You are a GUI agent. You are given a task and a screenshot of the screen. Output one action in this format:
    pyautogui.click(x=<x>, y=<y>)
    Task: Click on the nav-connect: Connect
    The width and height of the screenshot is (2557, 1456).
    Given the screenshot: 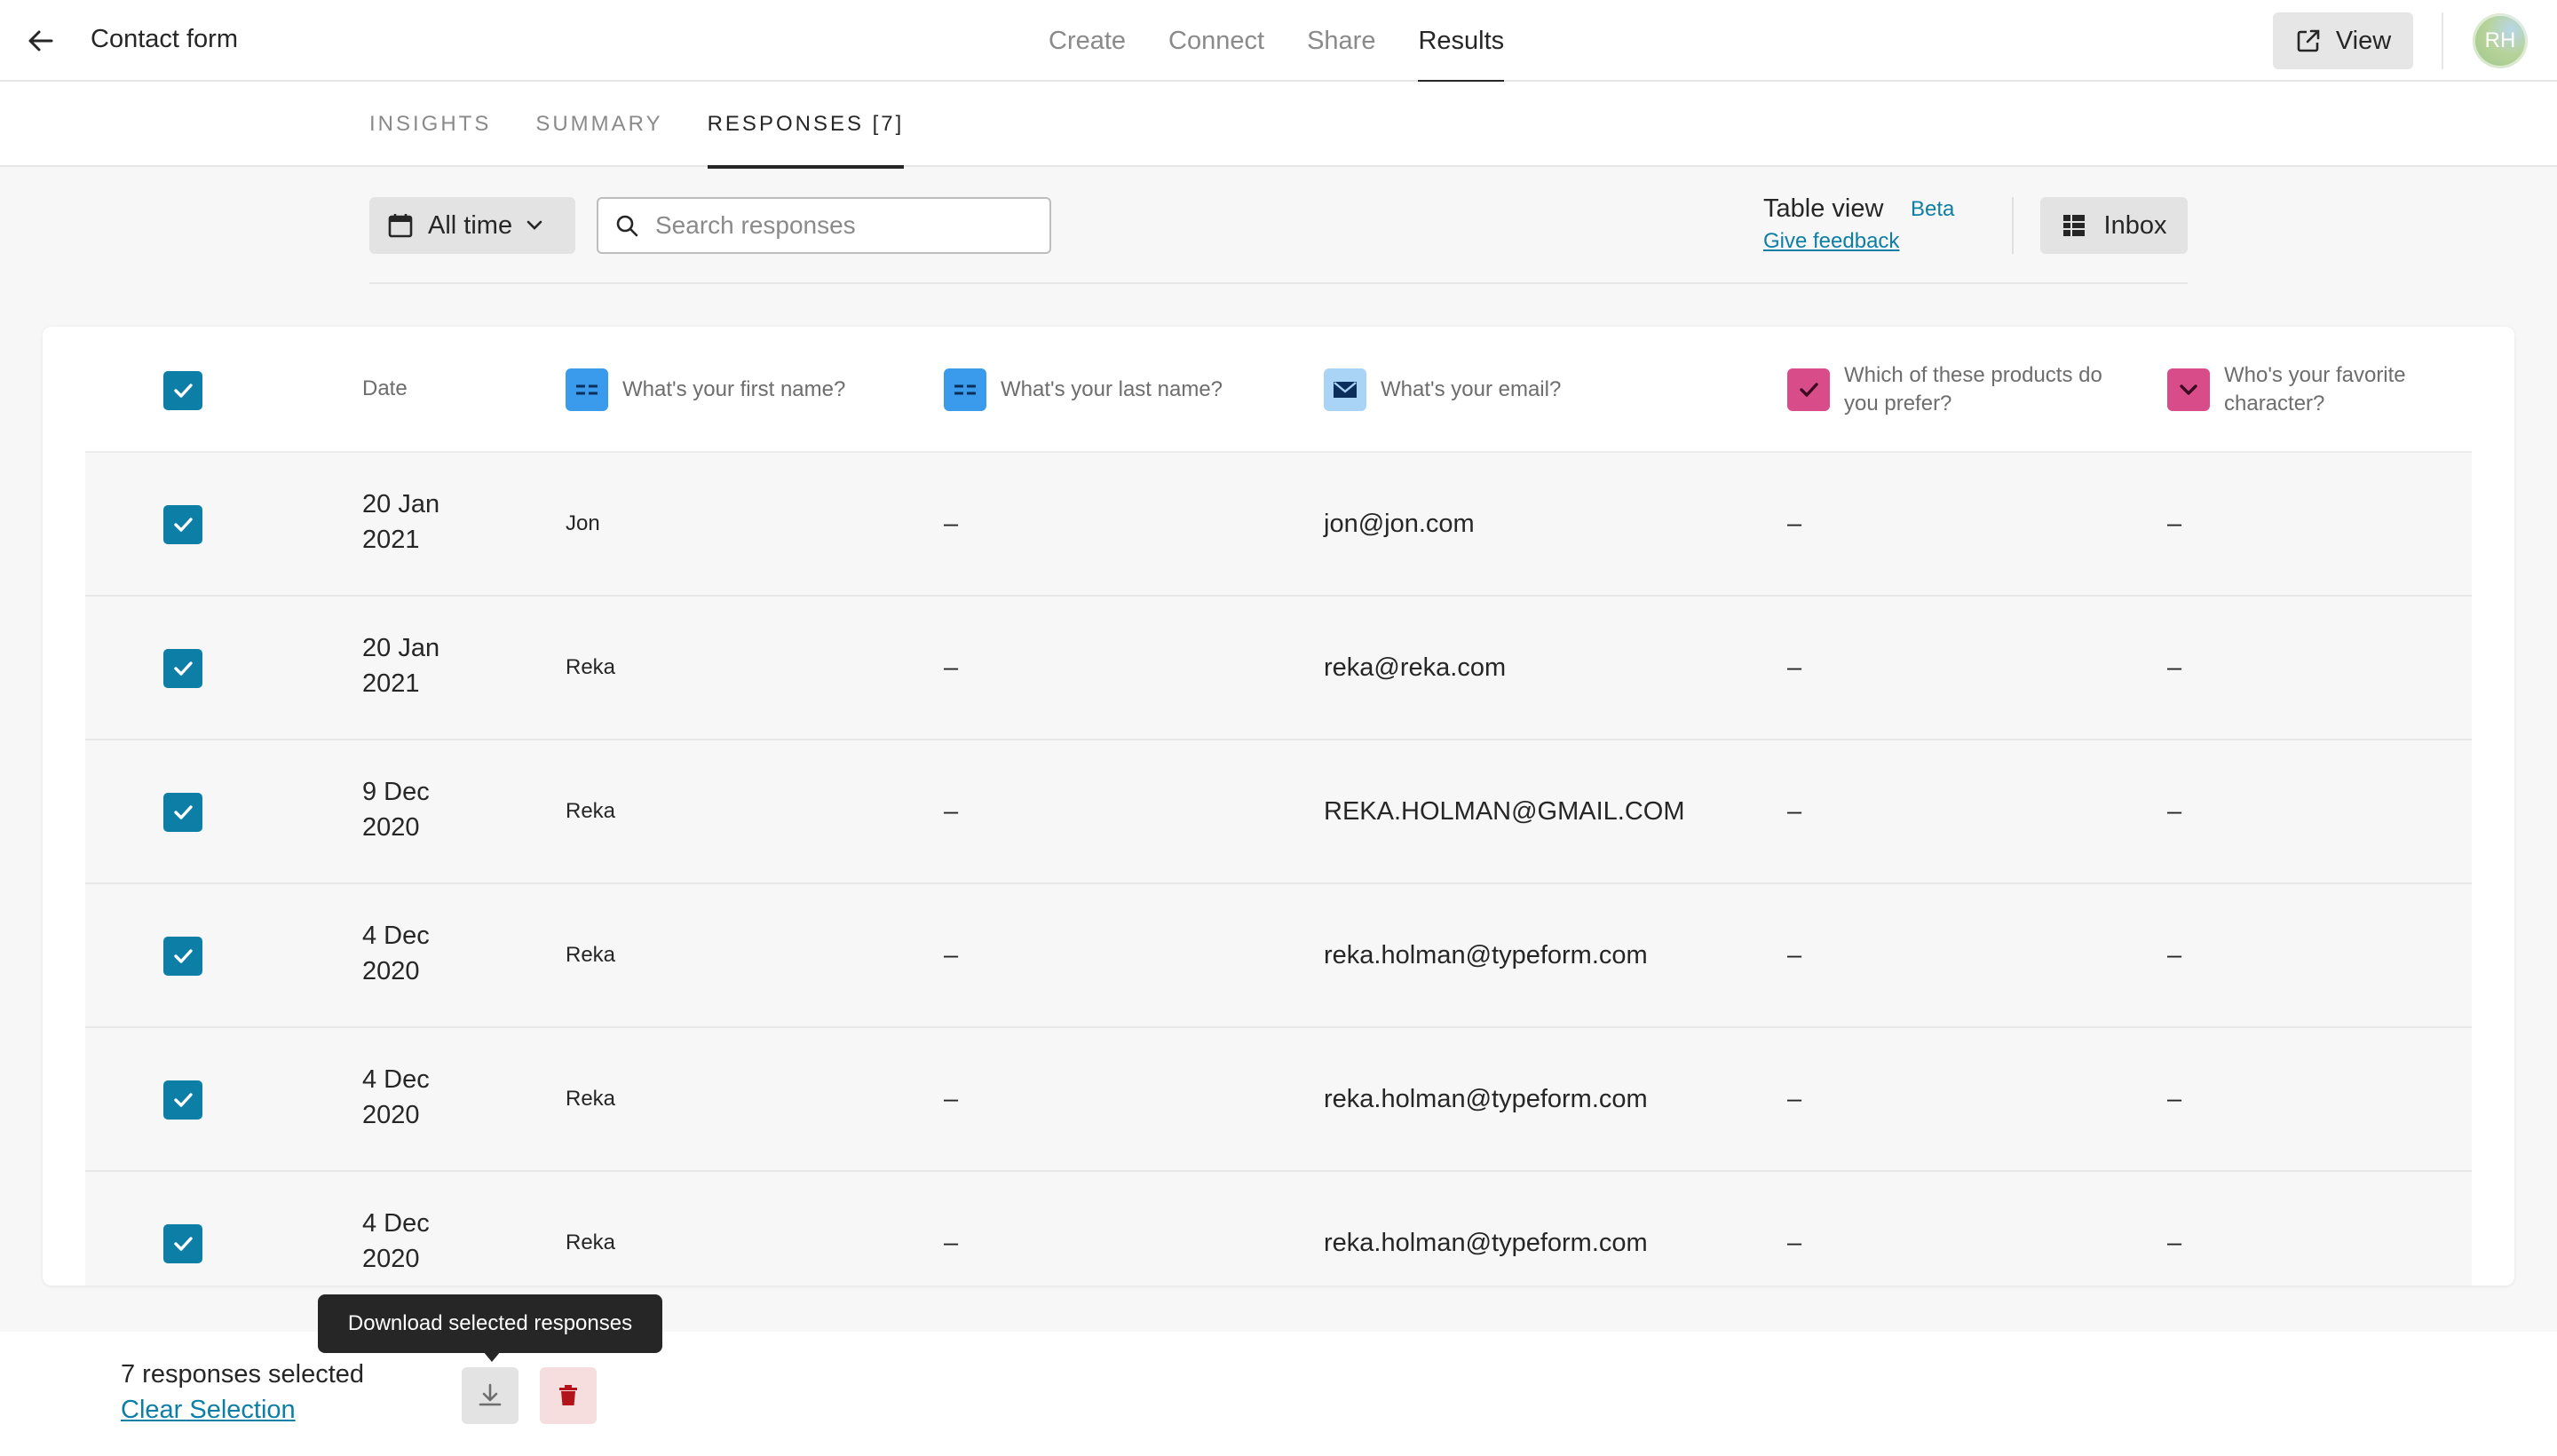 What is the action you would take?
    pyautogui.click(x=1216, y=41)
    